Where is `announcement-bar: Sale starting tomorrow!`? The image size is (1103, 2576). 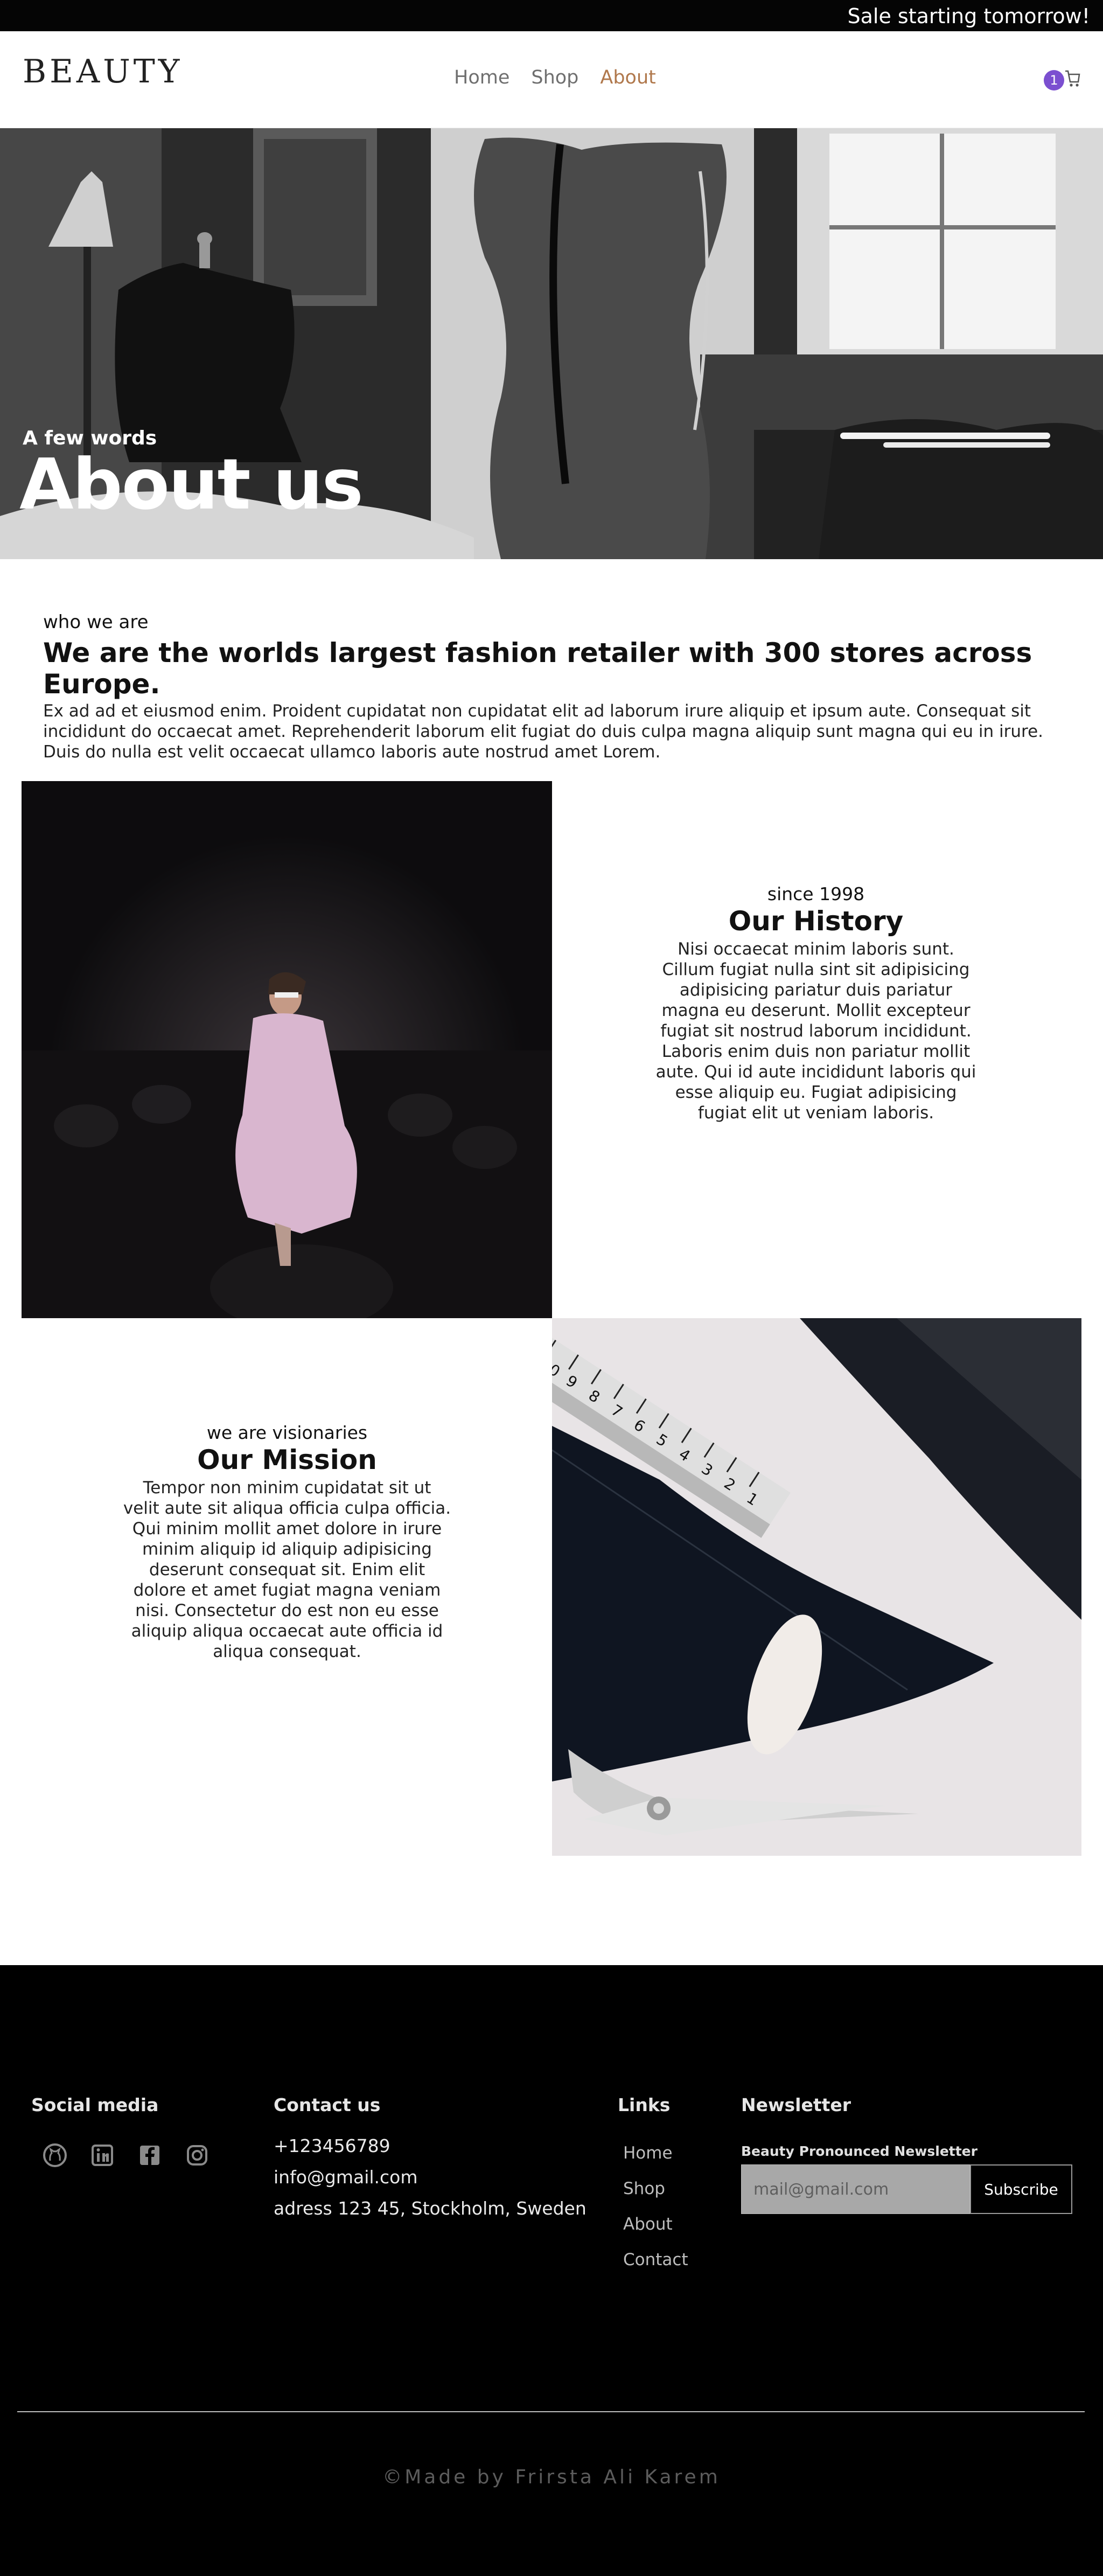
announcement-bar: Sale starting tomorrow! is located at coordinates (551, 16).